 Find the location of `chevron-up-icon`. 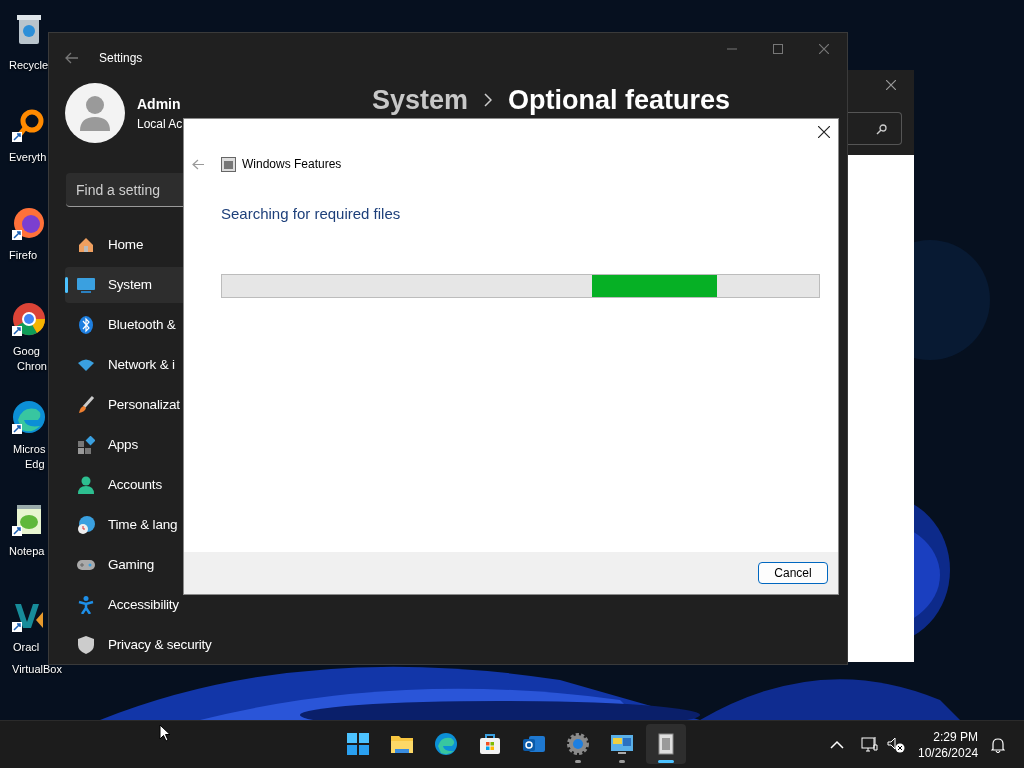

chevron-up-icon is located at coordinates (837, 745).